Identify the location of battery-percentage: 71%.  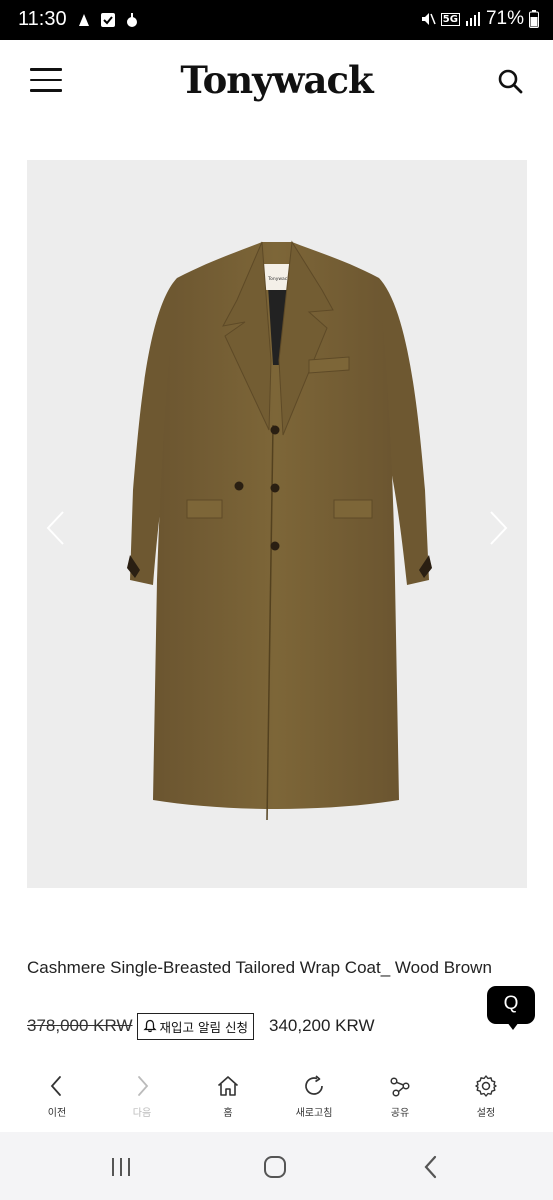
(504, 18).